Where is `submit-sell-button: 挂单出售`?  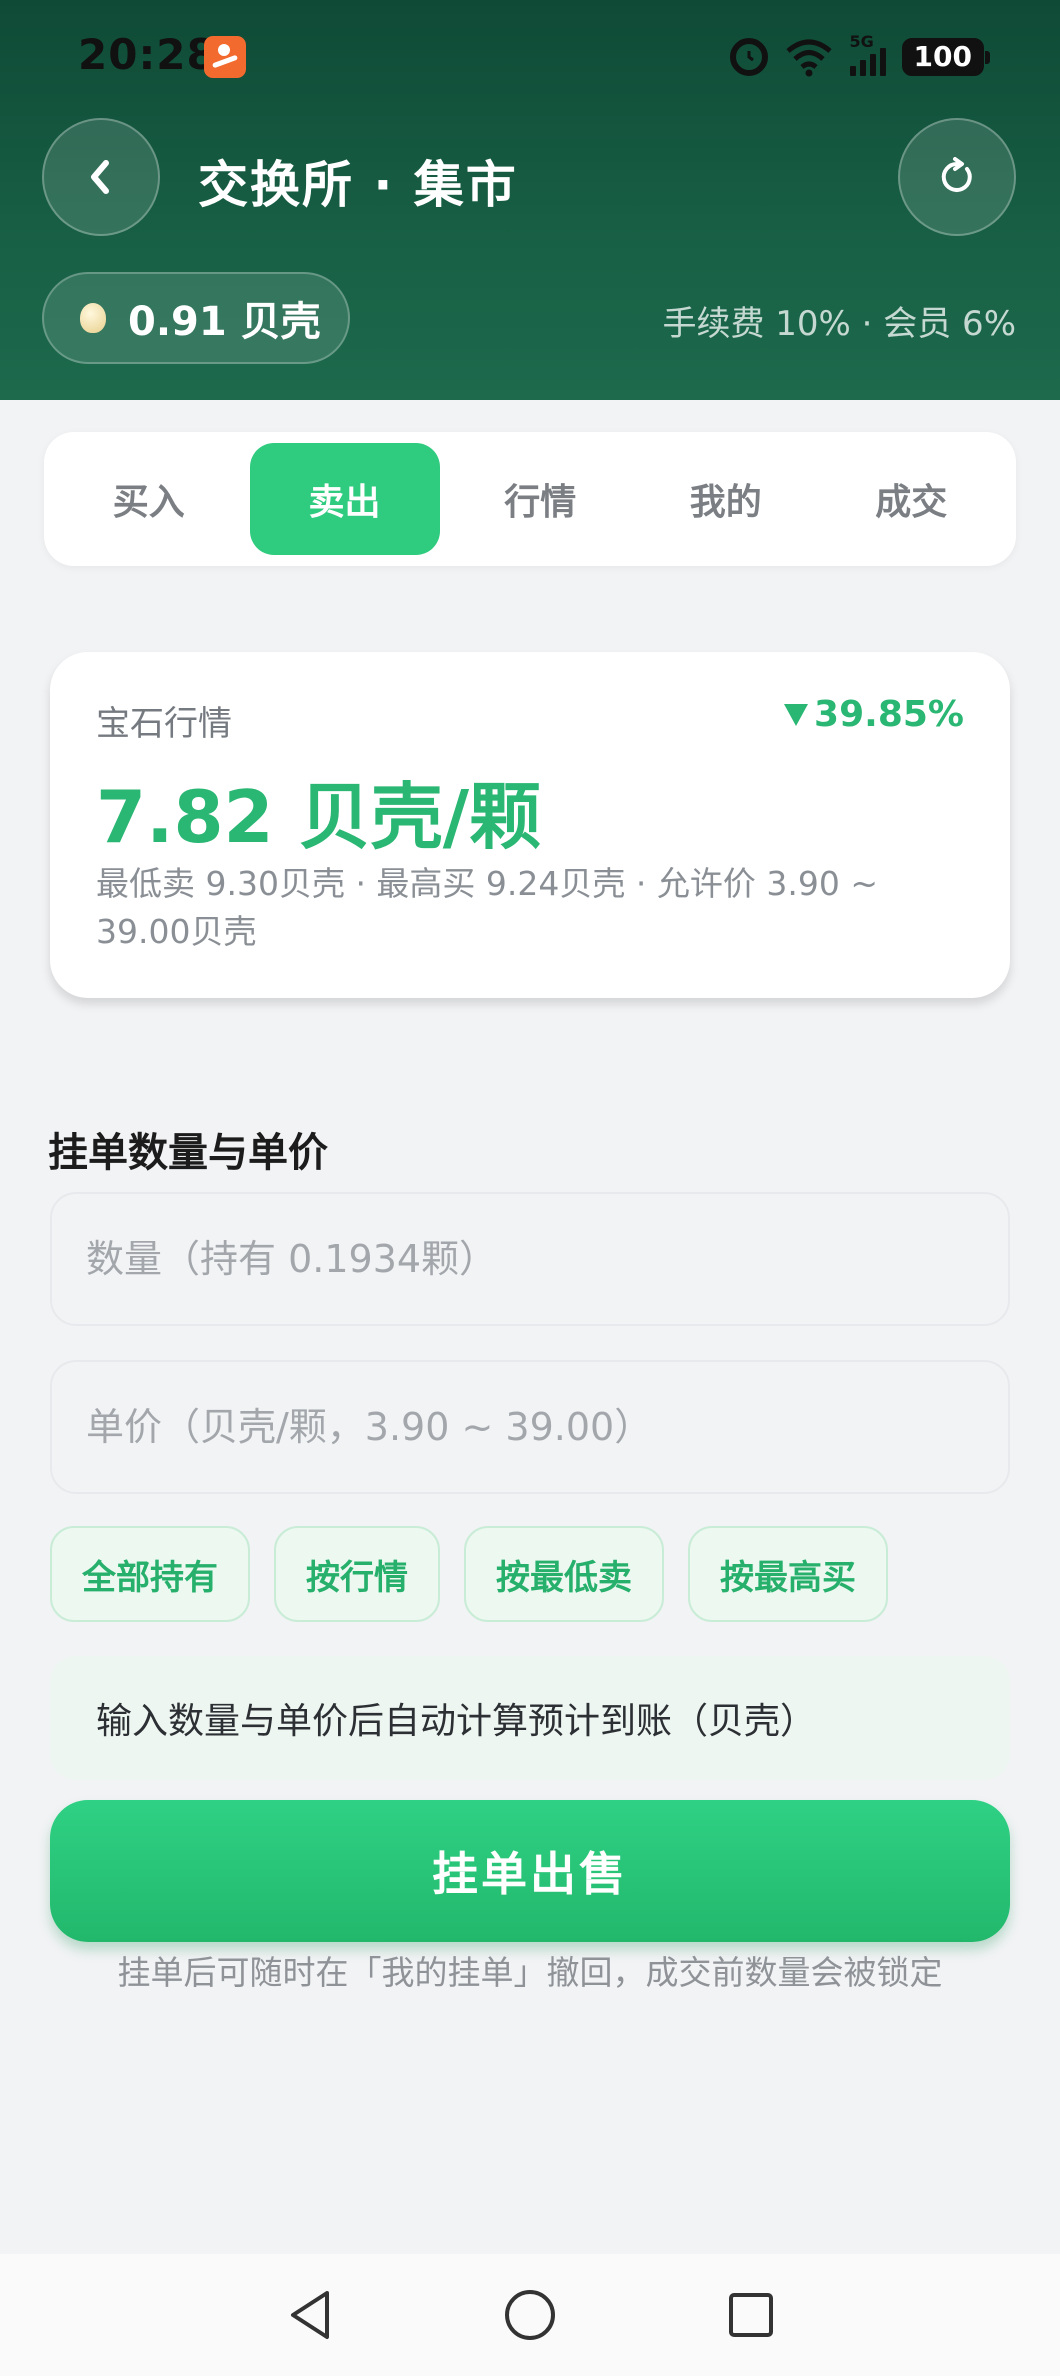
submit-sell-button: 挂单出售 is located at coordinates (530, 1871).